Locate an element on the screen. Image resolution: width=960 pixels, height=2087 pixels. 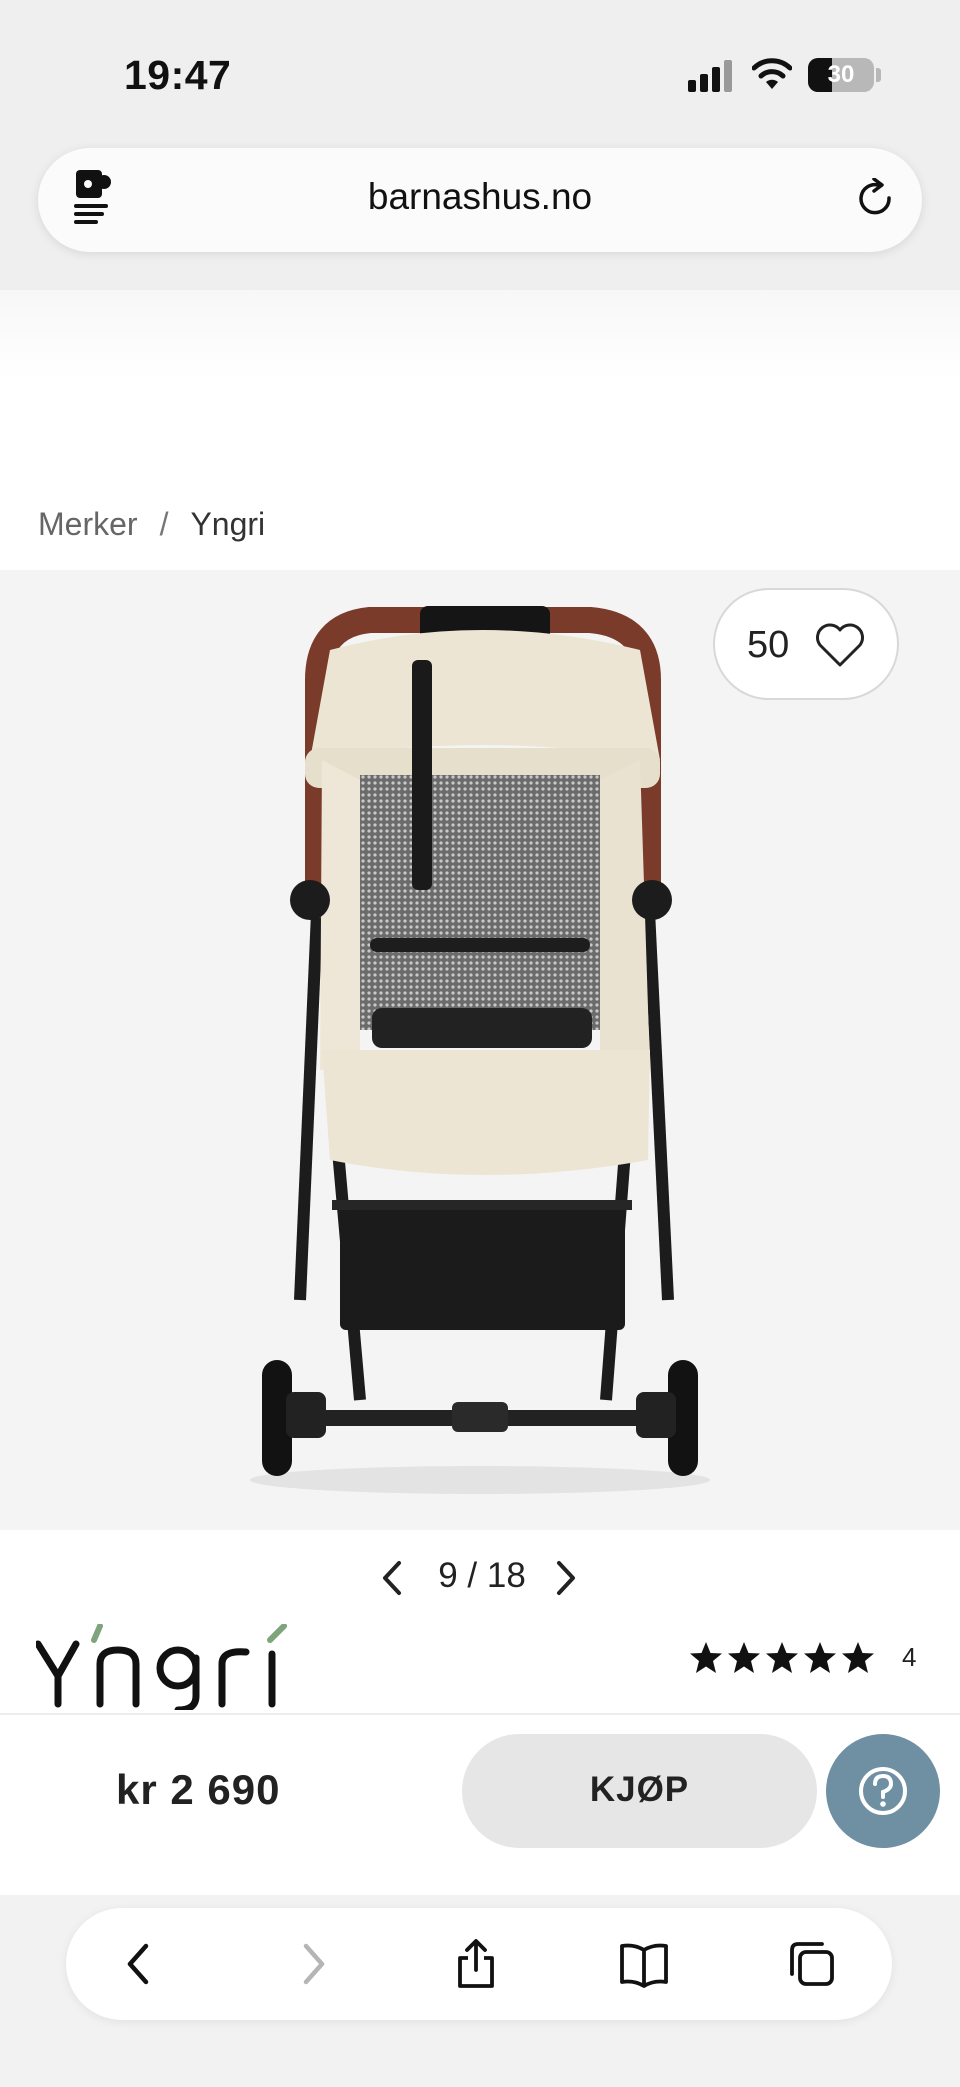
image-pager: 9 / 18 is located at coordinates (482, 1576).